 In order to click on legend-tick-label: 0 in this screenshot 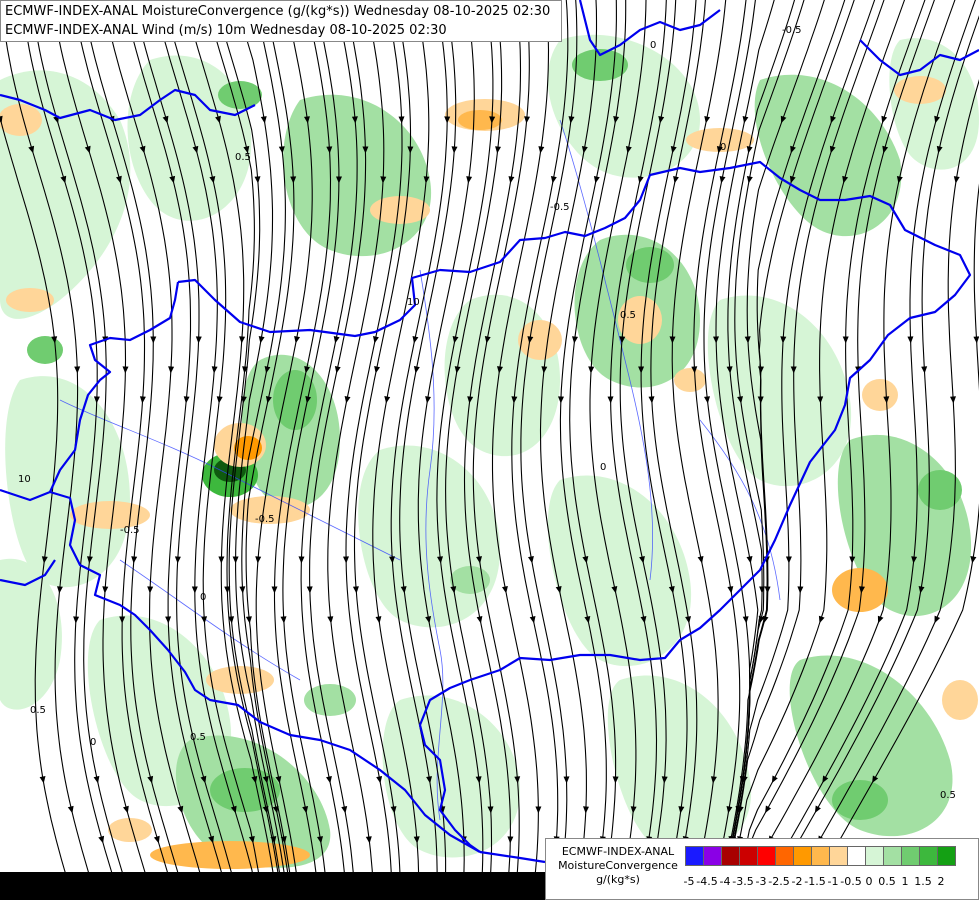, I will do `click(869, 881)`.